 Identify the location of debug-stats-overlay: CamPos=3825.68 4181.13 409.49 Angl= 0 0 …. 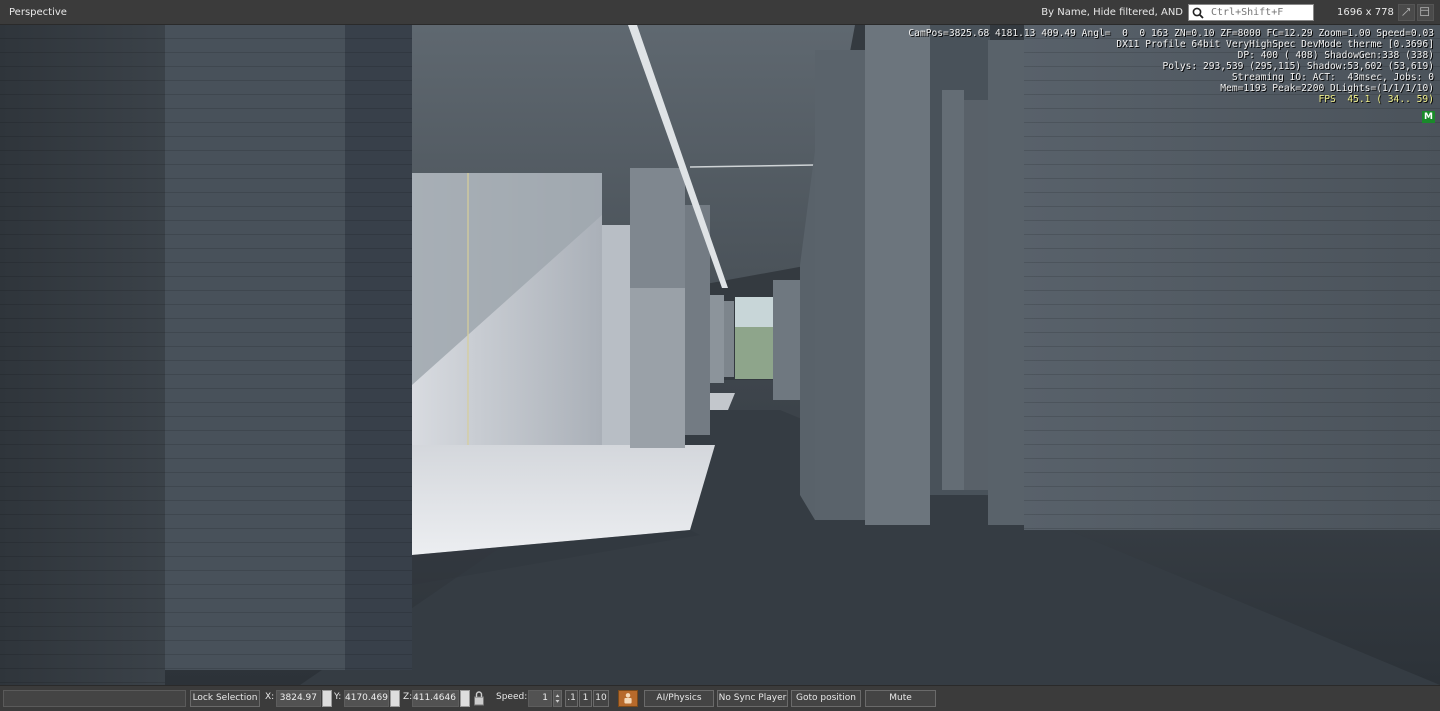
(1171, 66).